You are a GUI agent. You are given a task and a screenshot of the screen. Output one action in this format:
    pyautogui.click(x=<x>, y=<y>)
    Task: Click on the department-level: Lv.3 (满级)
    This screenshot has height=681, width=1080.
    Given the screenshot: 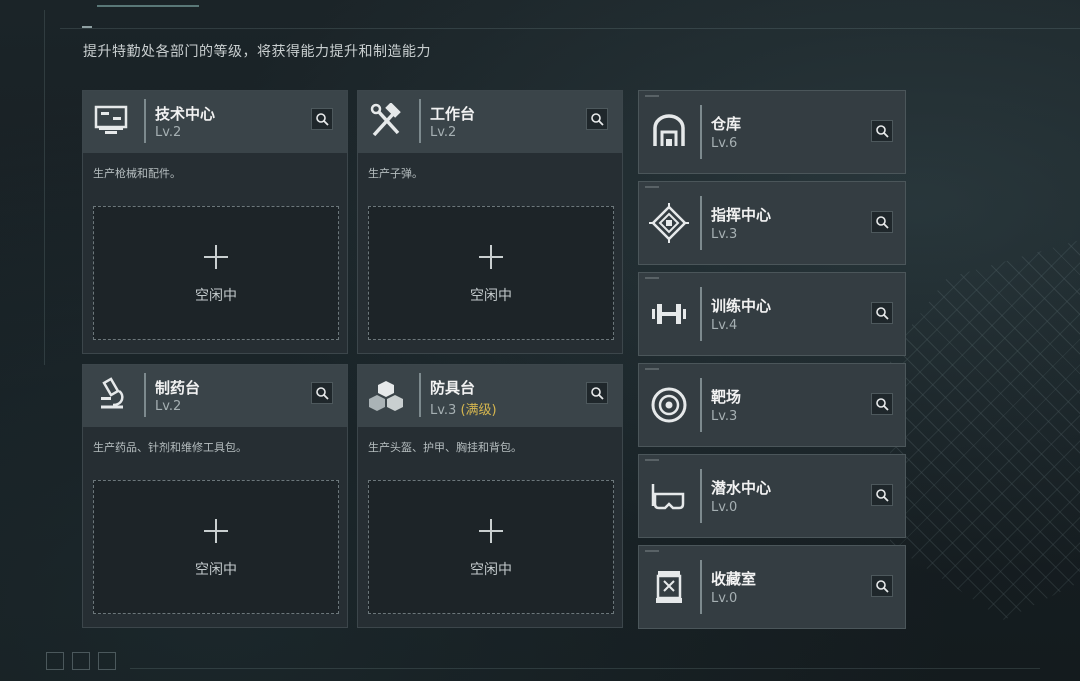 What is the action you would take?
    pyautogui.click(x=463, y=410)
    